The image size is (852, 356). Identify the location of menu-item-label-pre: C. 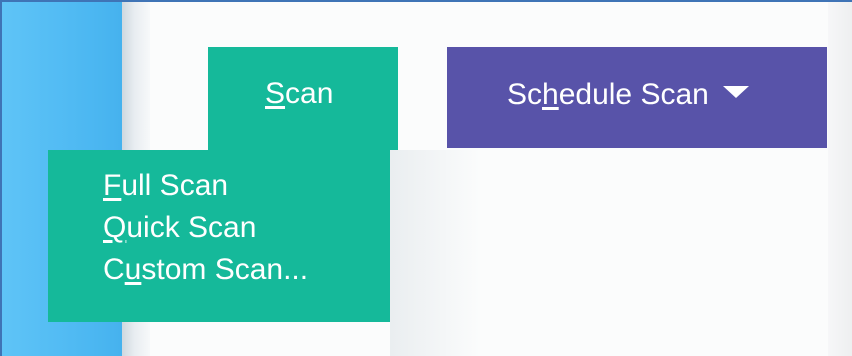
(114, 269).